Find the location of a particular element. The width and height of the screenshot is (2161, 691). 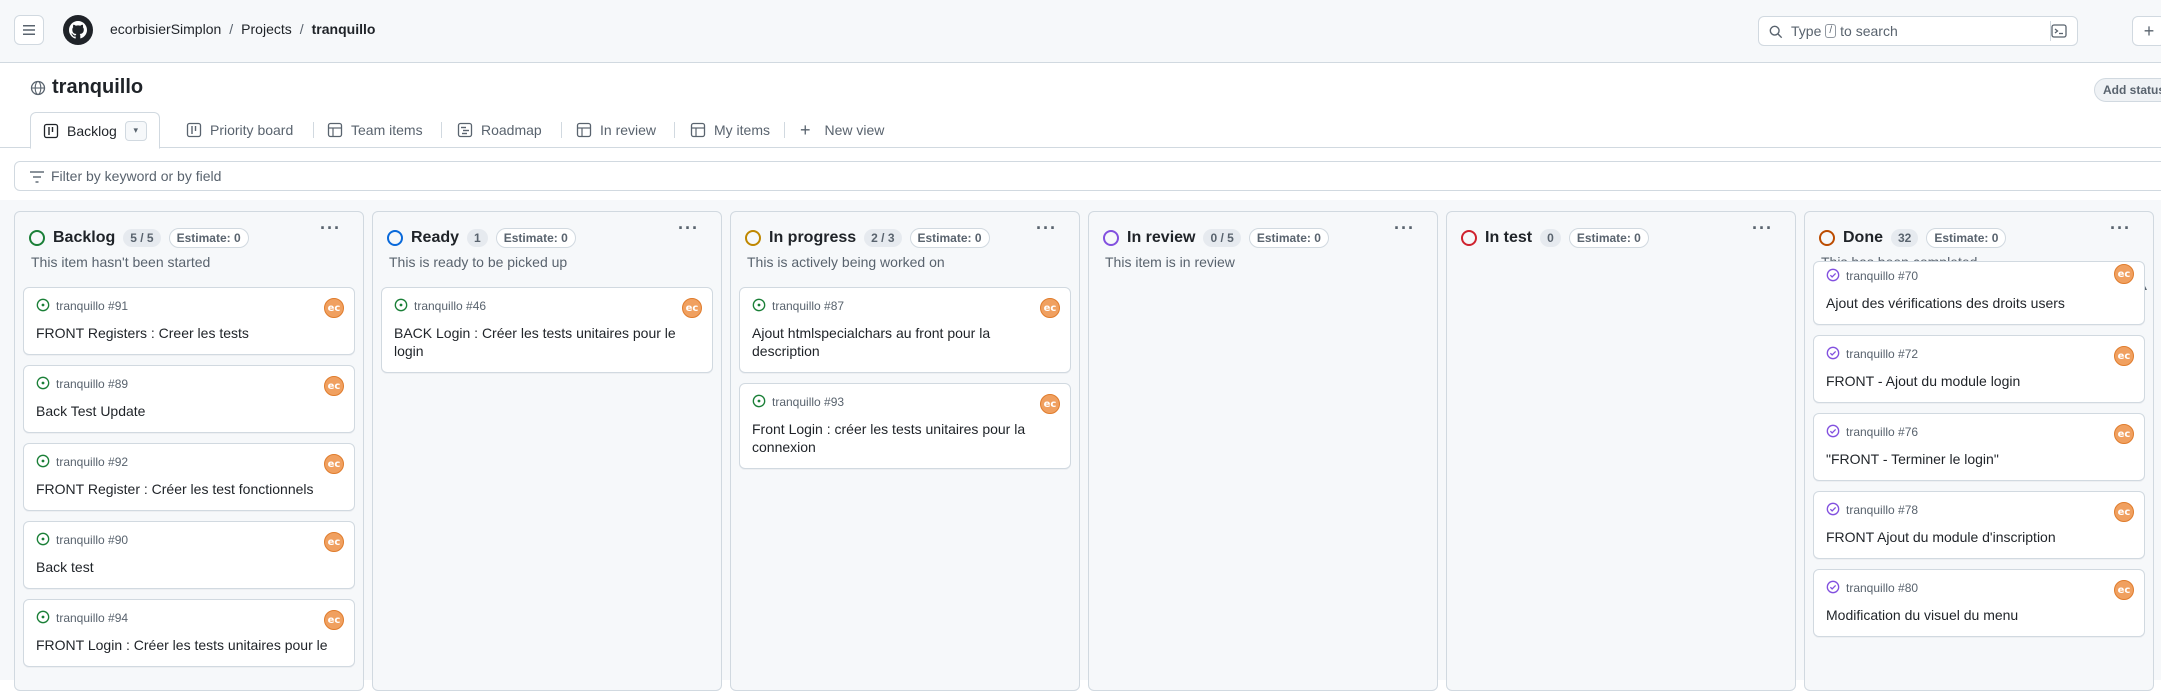

hamburger-icon is located at coordinates (29, 30).